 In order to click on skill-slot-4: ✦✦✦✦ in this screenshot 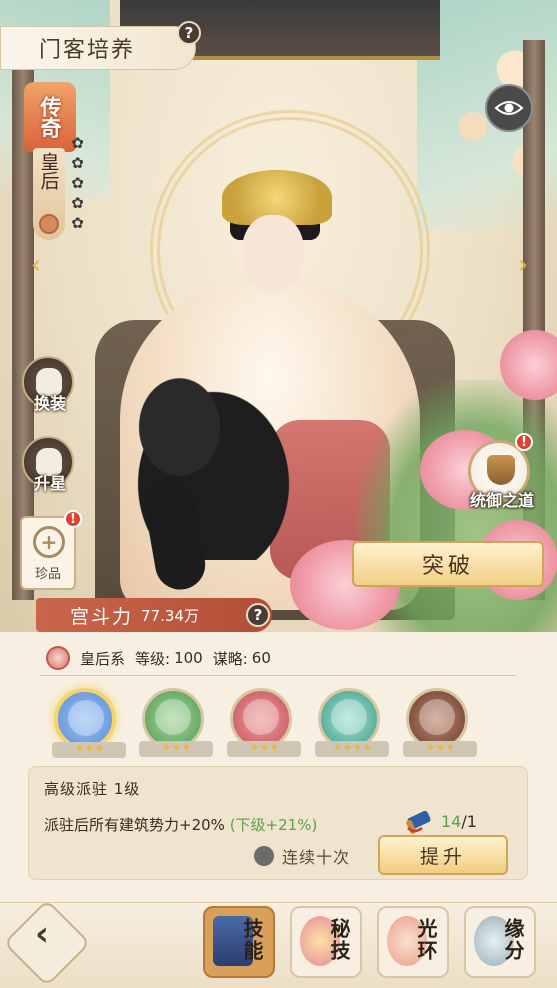, I will do `click(352, 722)`.